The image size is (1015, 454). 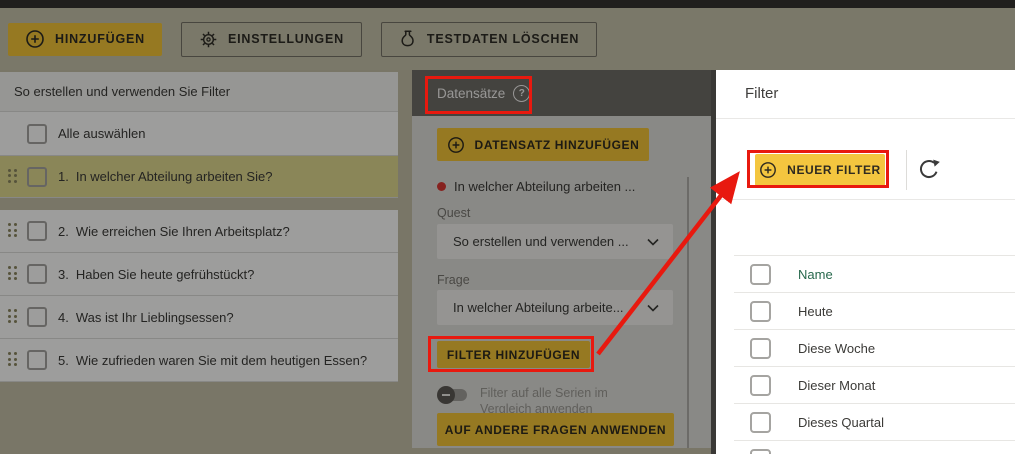 What do you see at coordinates (841, 422) in the screenshot?
I see `filter-row-label: Dieses Quartal` at bounding box center [841, 422].